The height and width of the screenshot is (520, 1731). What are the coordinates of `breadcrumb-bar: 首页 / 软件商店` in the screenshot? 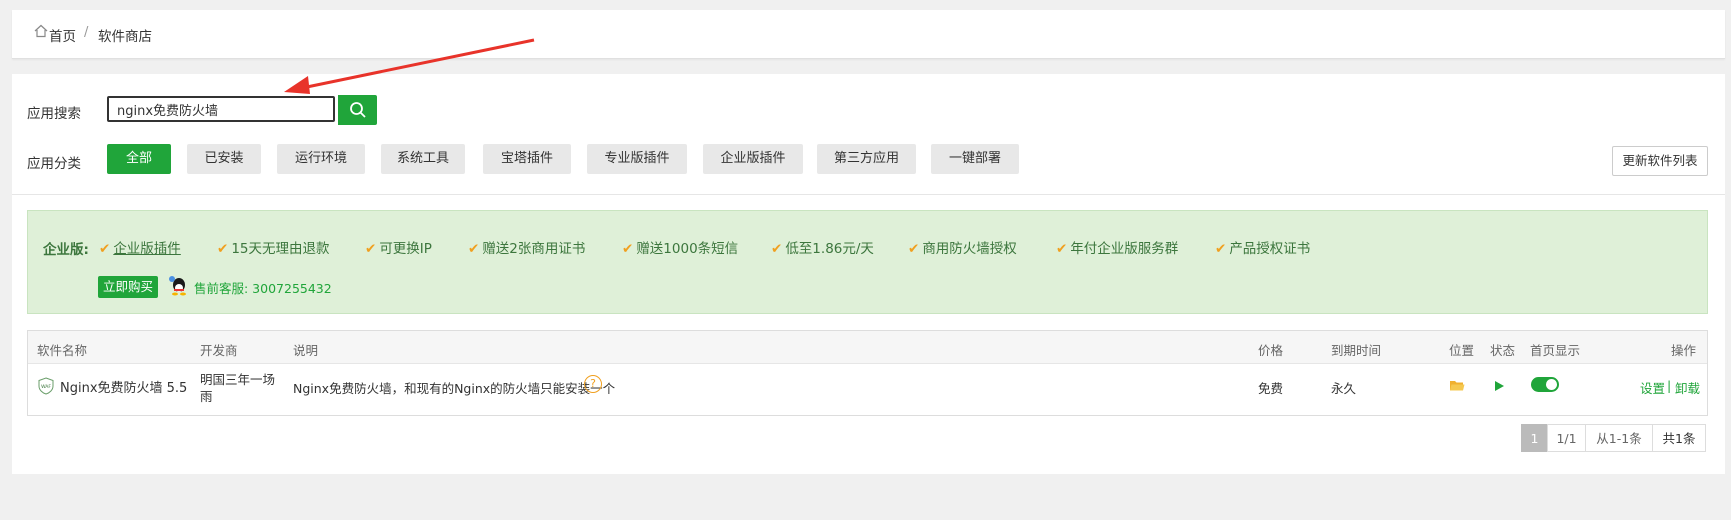 It's located at (868, 34).